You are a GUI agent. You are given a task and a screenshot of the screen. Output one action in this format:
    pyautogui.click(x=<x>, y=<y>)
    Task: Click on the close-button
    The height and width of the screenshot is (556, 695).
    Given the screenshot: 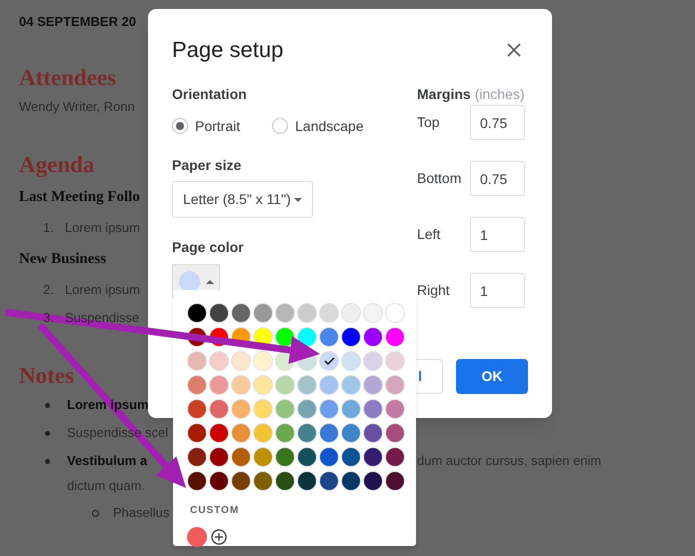 What is the action you would take?
    pyautogui.click(x=514, y=50)
    